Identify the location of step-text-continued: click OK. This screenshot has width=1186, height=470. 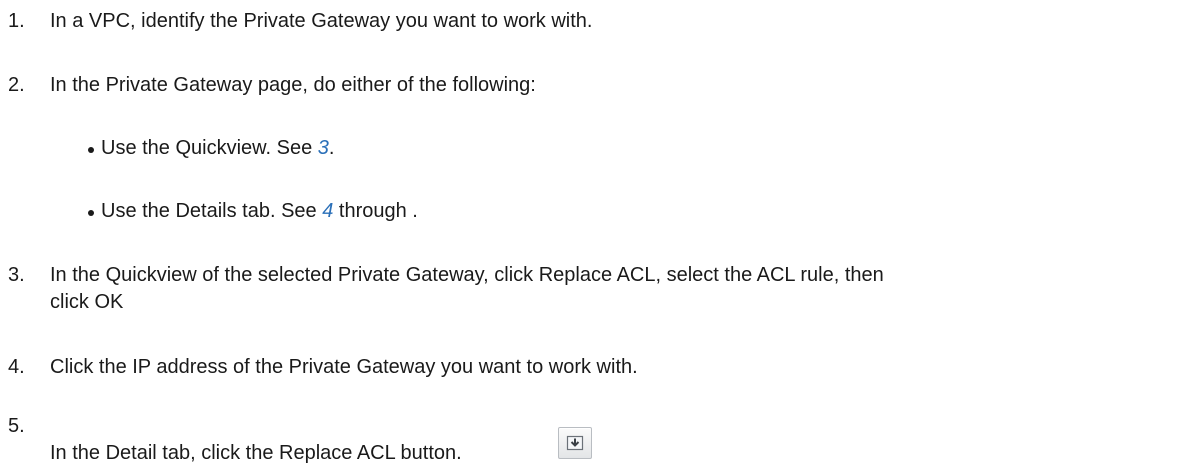
(87, 302).